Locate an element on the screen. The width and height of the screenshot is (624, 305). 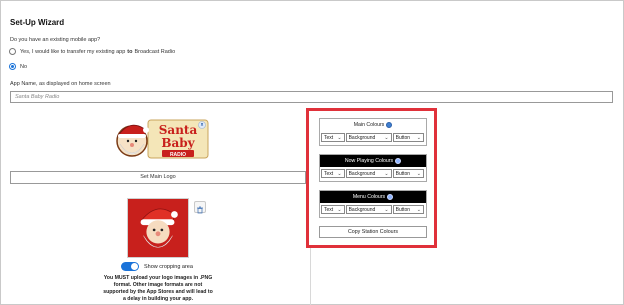
menu-button-colour-select: Button ⌄ is located at coordinates (408, 209).